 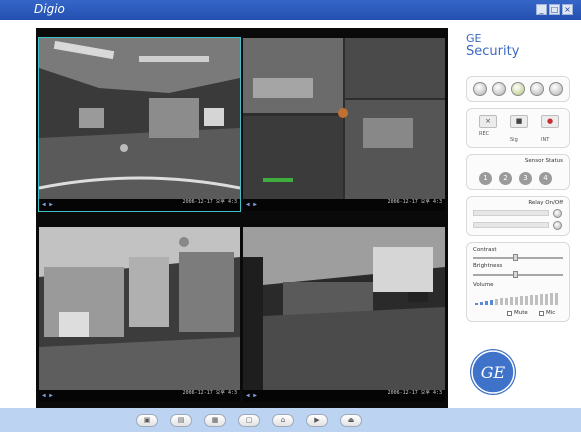 I want to click on snapshot-icon: ▣, so click(x=147, y=420).